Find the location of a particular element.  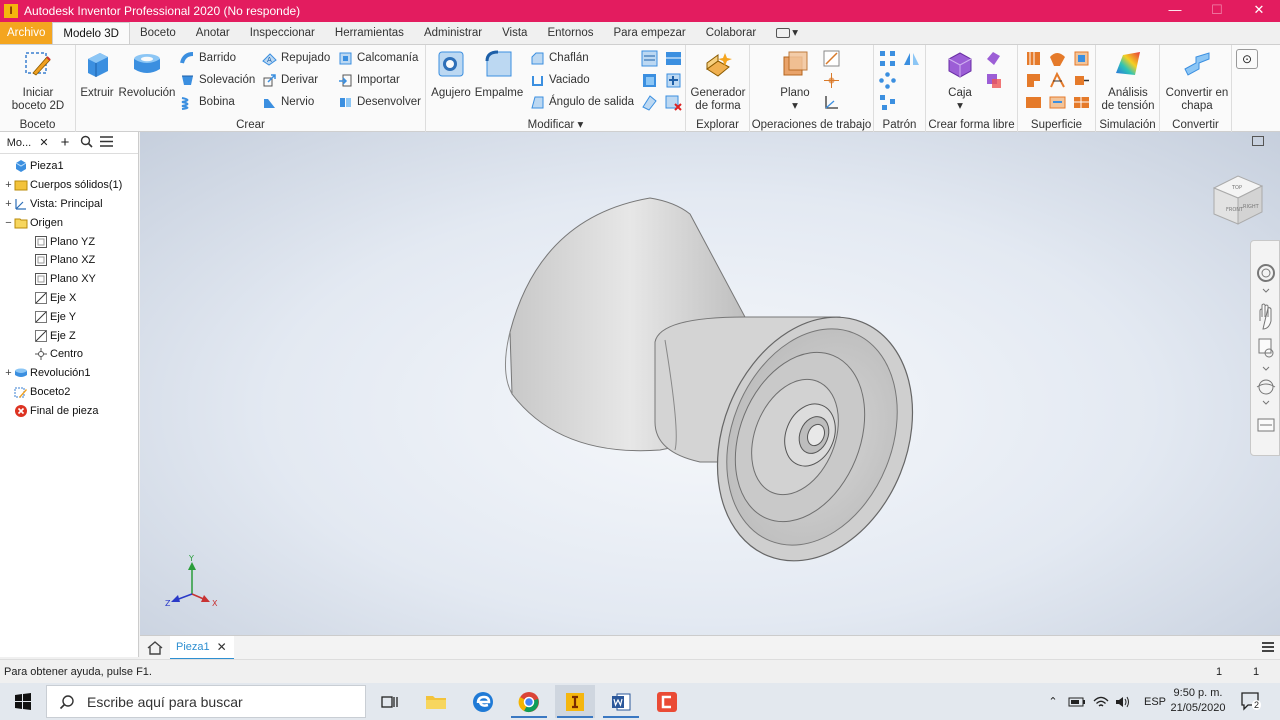

rib-button: Nervio is located at coordinates (288, 102).